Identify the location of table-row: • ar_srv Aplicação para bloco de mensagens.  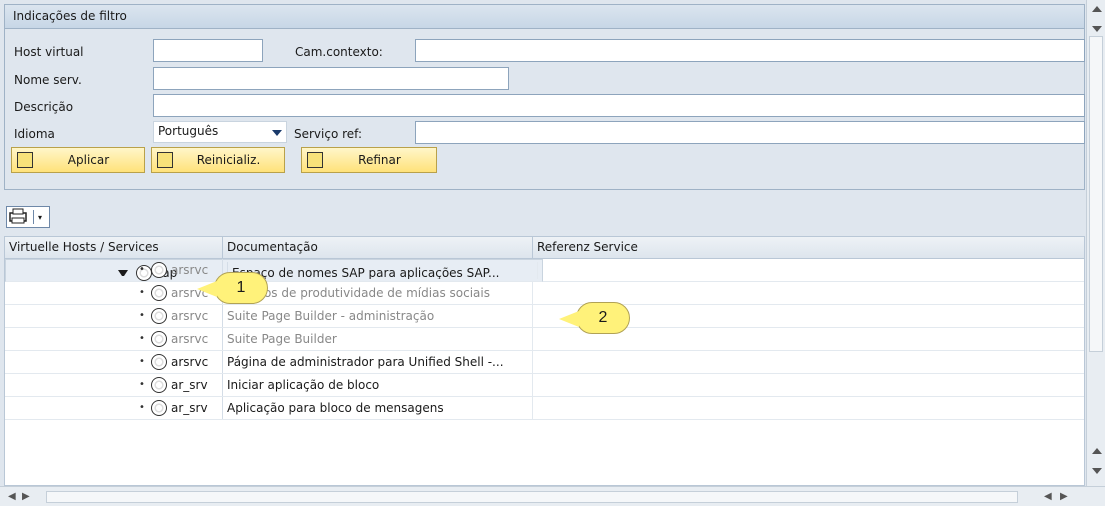
(544, 408).